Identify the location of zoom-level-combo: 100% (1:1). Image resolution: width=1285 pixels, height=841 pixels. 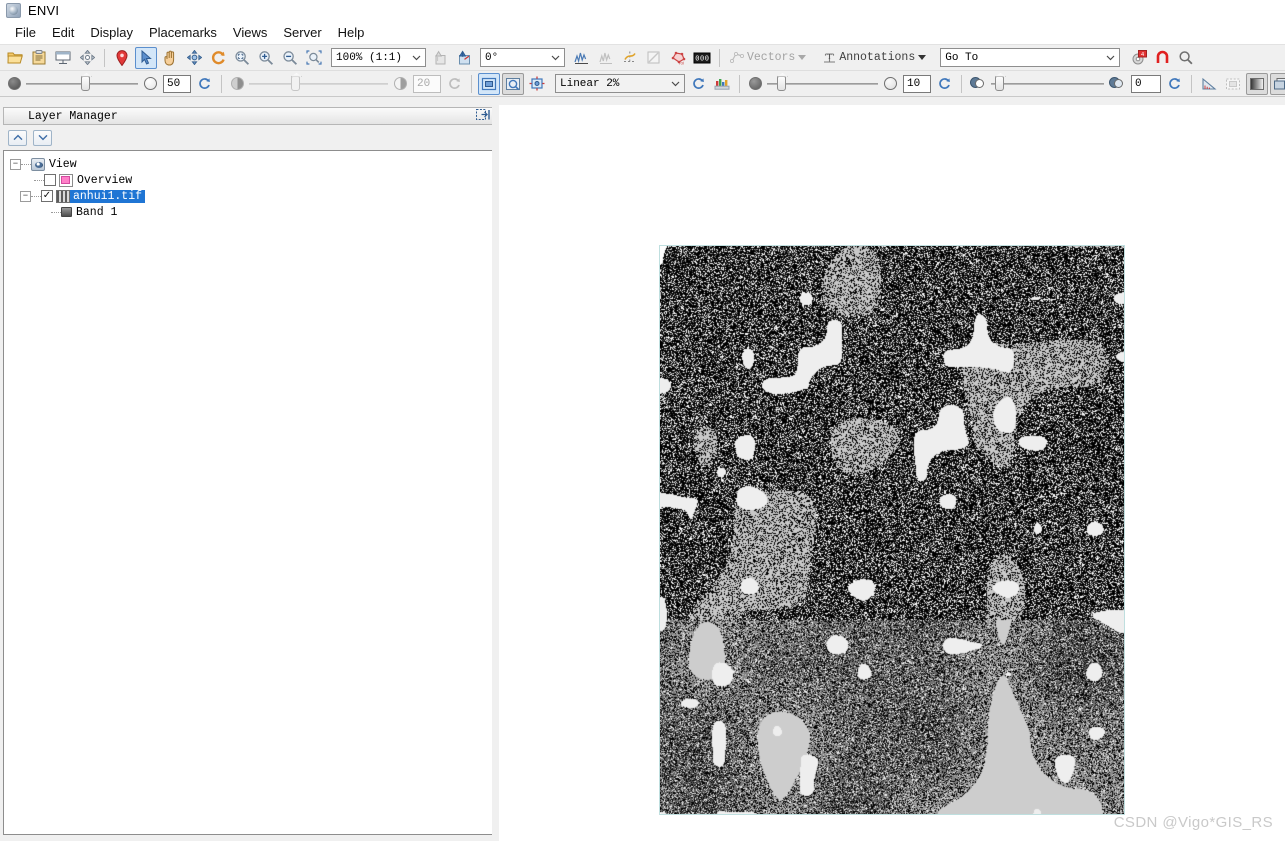
(378, 57).